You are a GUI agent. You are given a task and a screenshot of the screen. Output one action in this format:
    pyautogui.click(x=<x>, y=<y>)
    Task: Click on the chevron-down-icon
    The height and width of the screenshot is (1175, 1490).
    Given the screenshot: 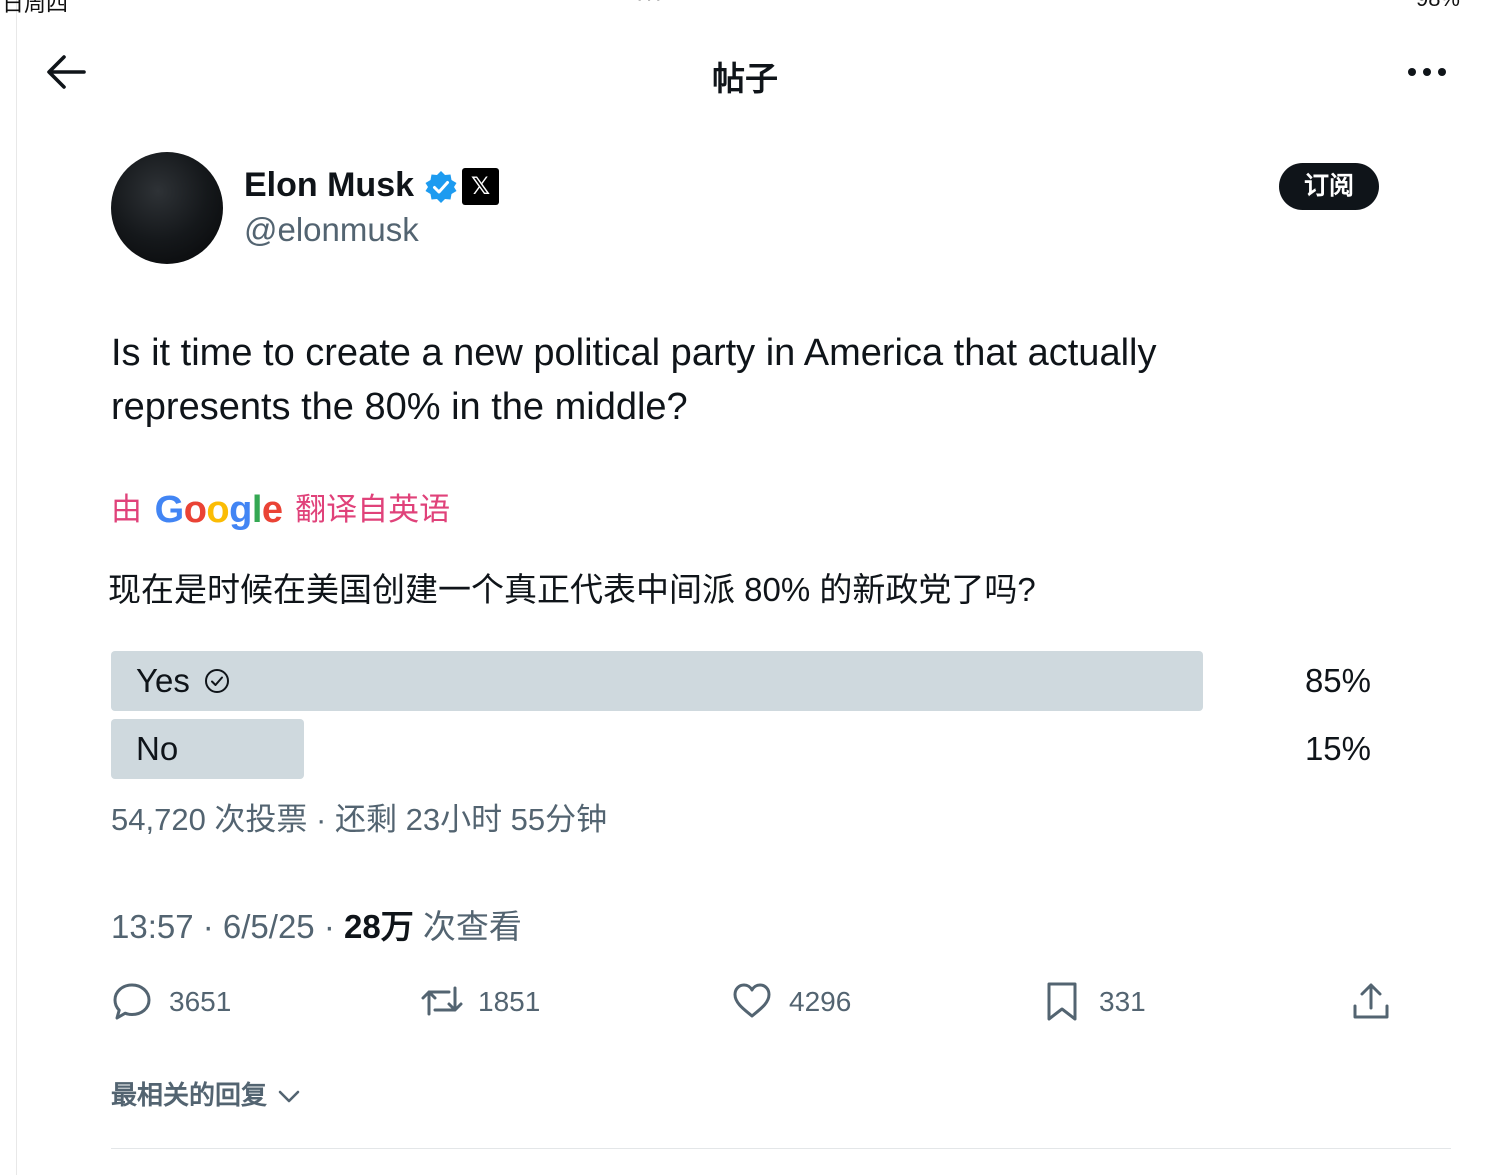 What is the action you would take?
    pyautogui.click(x=289, y=1096)
    